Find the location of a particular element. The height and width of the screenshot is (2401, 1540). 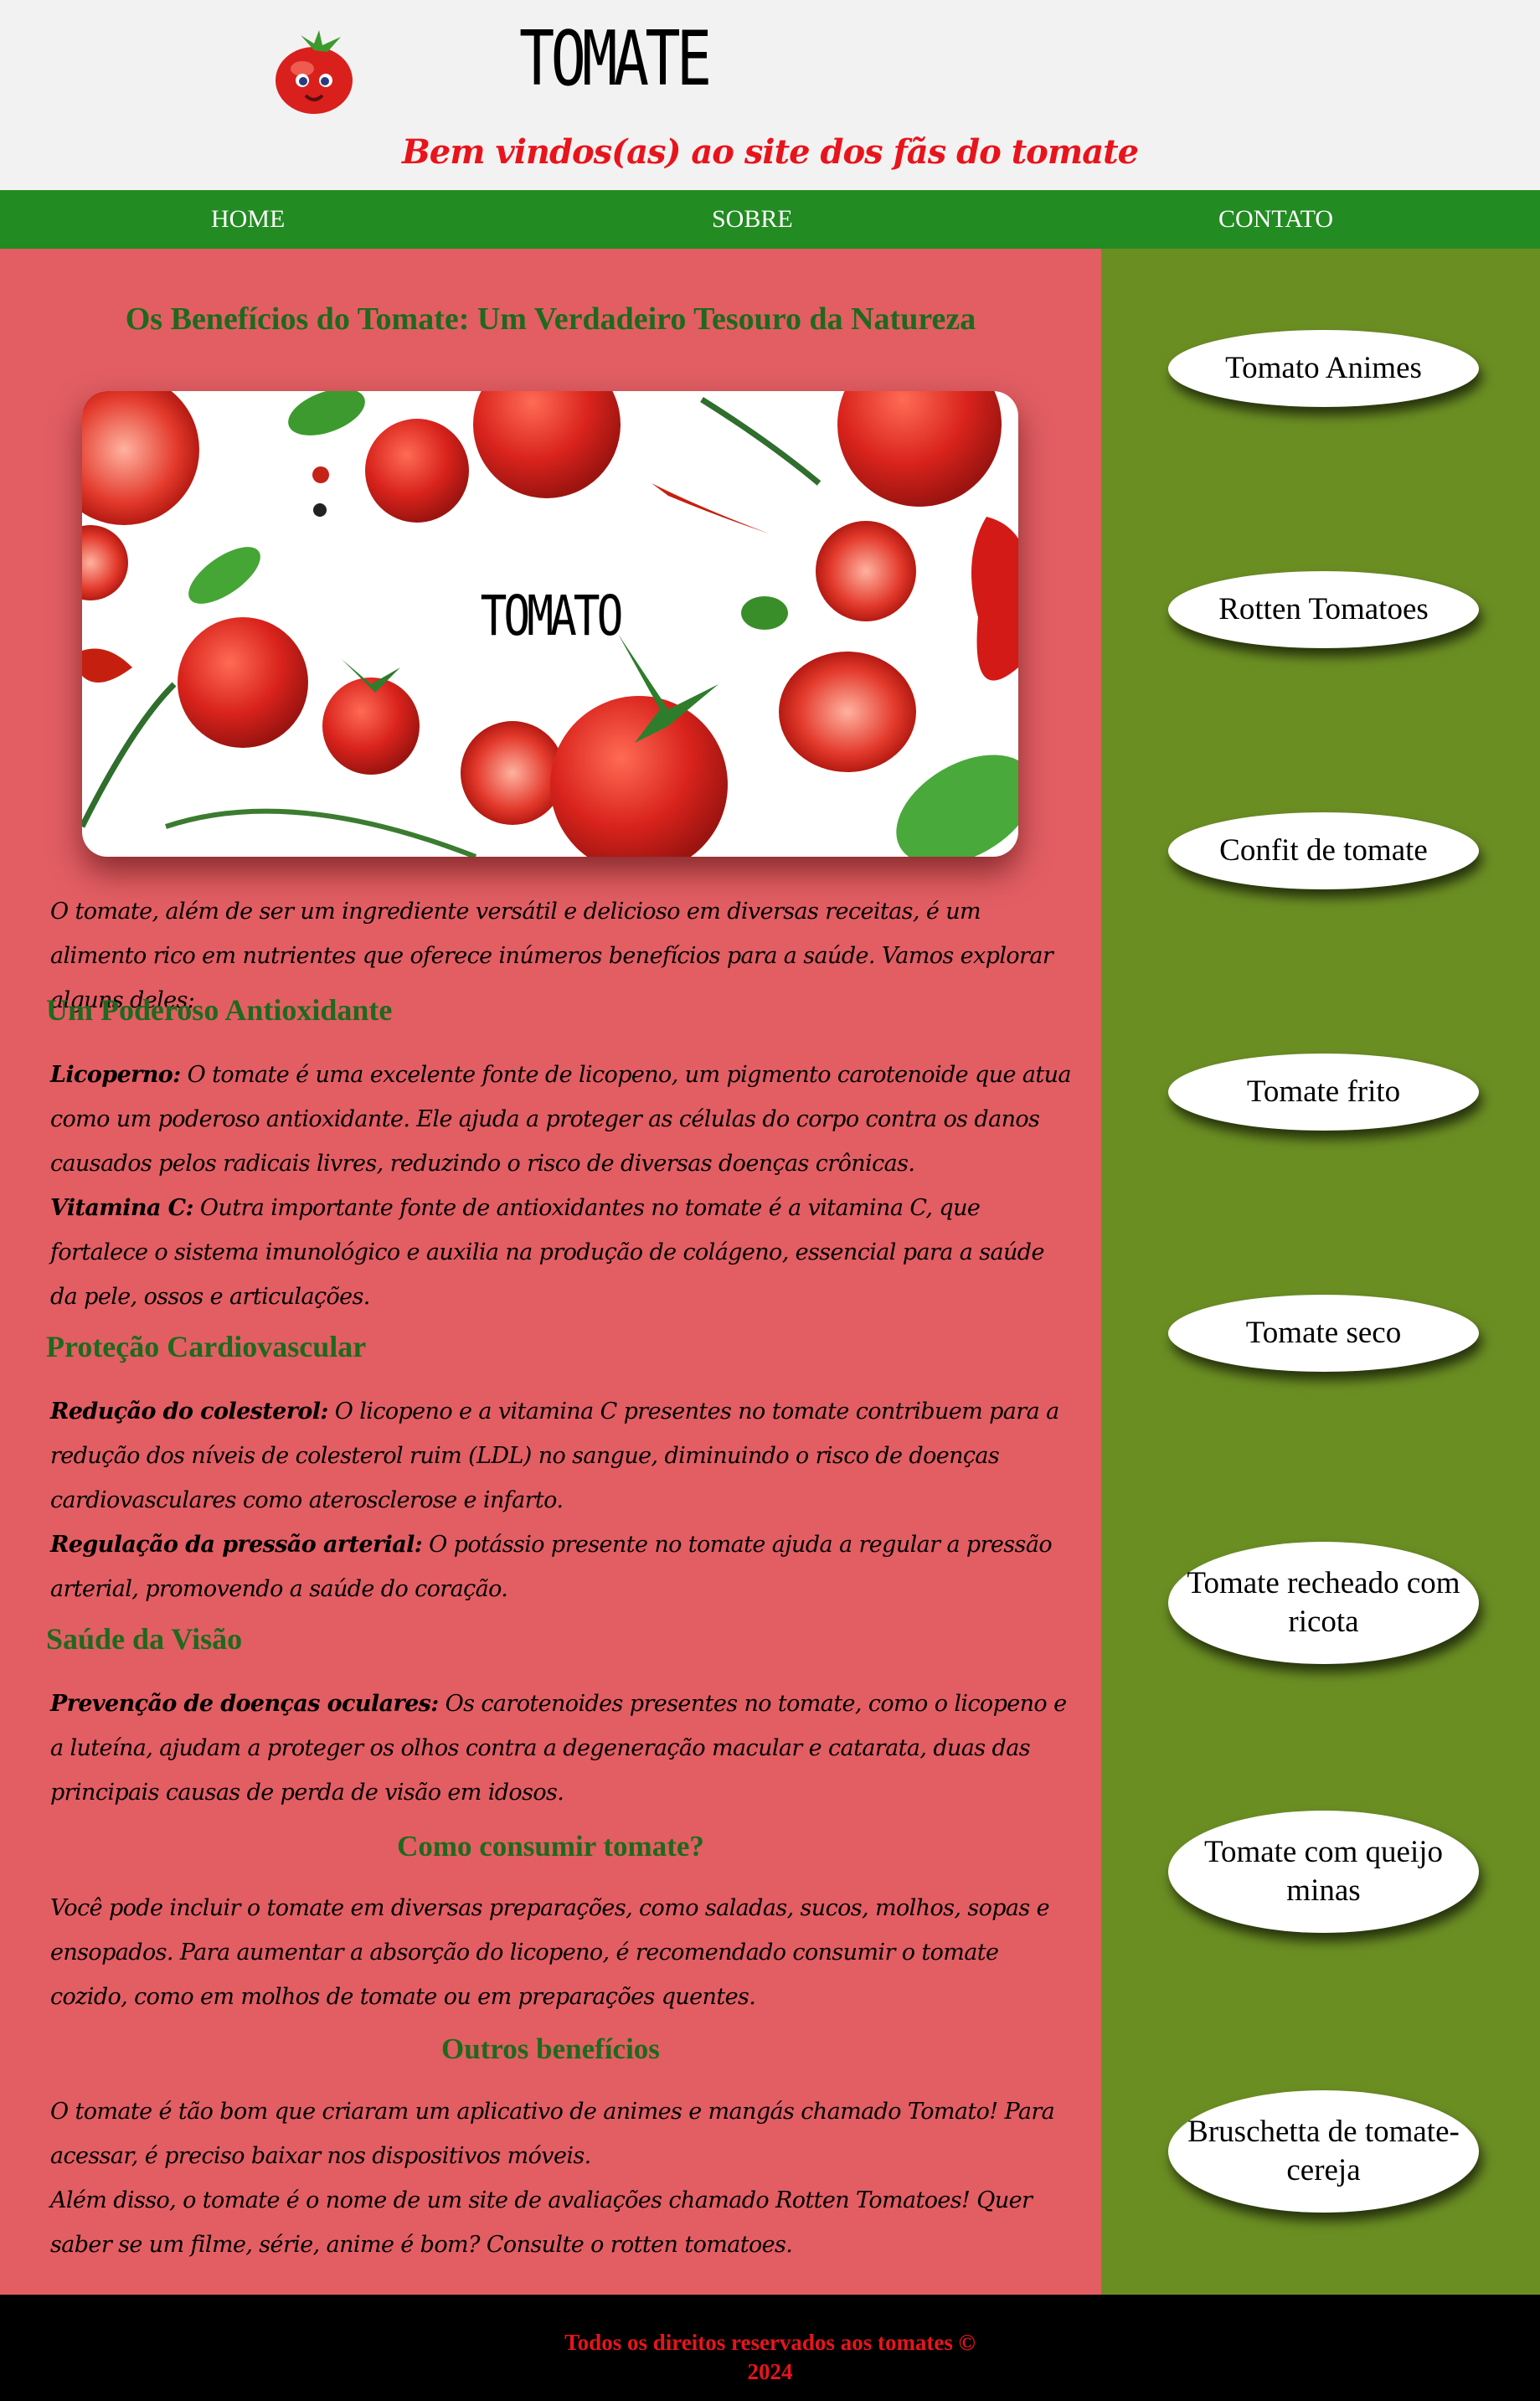

sidebar-link-tomato-animes: Tomato Animes is located at coordinates (1324, 368).